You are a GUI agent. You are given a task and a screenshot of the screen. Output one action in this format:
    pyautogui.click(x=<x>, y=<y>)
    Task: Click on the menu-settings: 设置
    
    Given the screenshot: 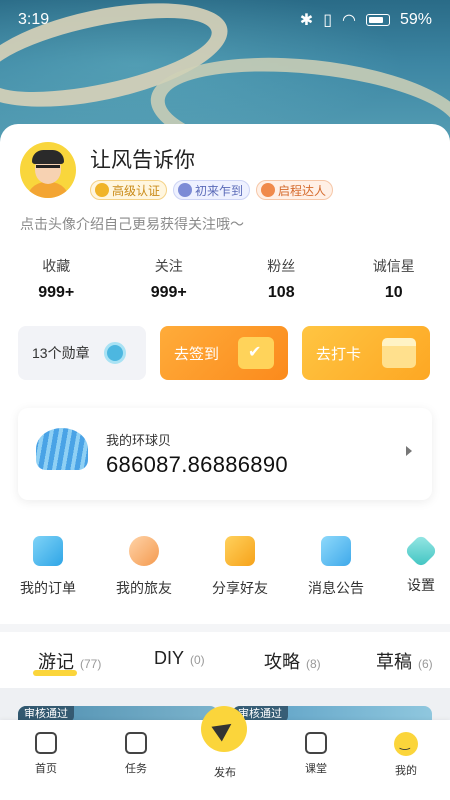 What is the action you would take?
    pyautogui.click(x=421, y=564)
    